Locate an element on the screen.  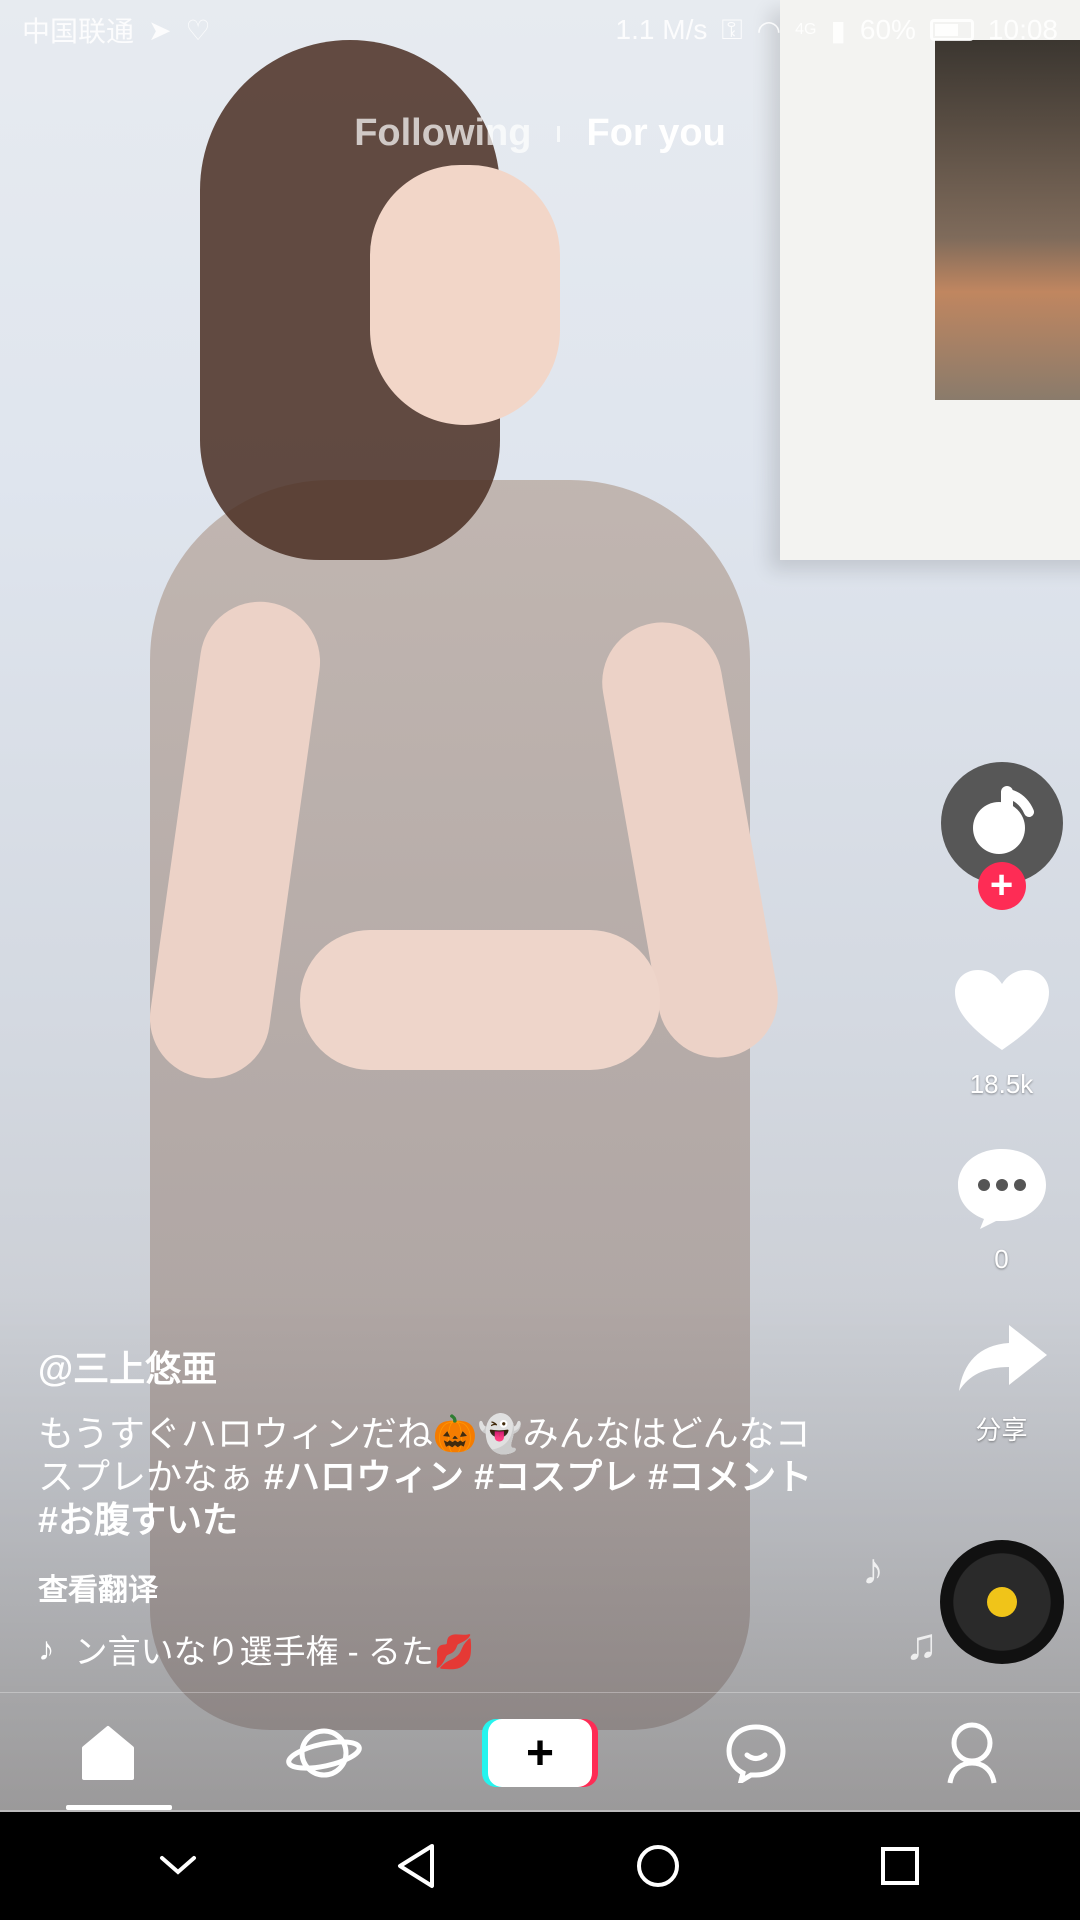
tab-for-you: For you is located at coordinates (655, 133).